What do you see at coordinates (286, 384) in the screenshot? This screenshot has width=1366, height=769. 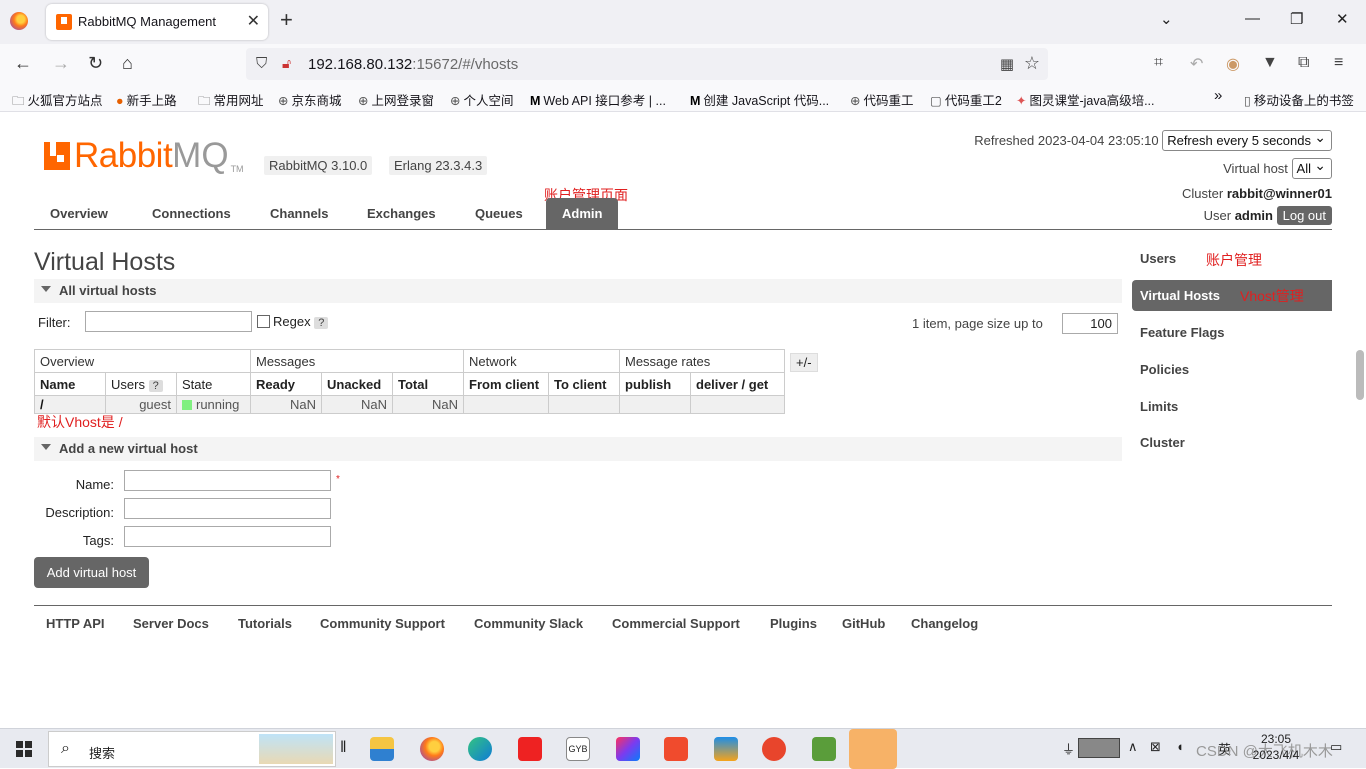 I see `col-ready: Ready` at bounding box center [286, 384].